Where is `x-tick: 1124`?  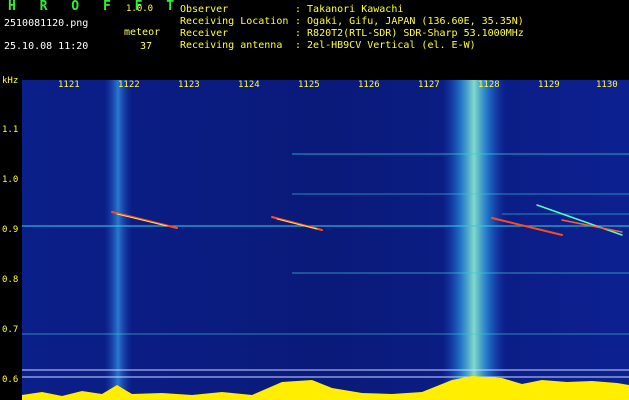
x-tick: 1124 is located at coordinates (249, 85).